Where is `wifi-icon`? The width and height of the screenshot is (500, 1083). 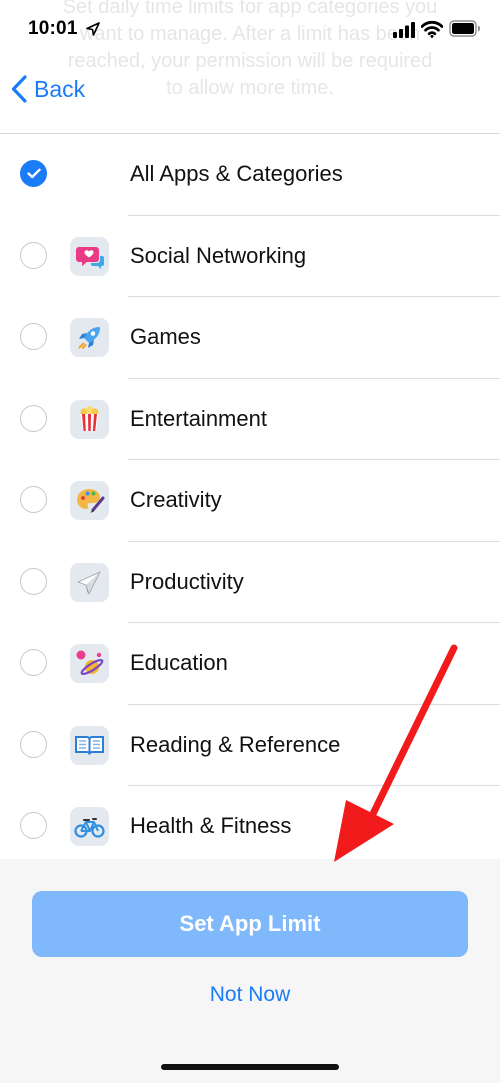 wifi-icon is located at coordinates (432, 29).